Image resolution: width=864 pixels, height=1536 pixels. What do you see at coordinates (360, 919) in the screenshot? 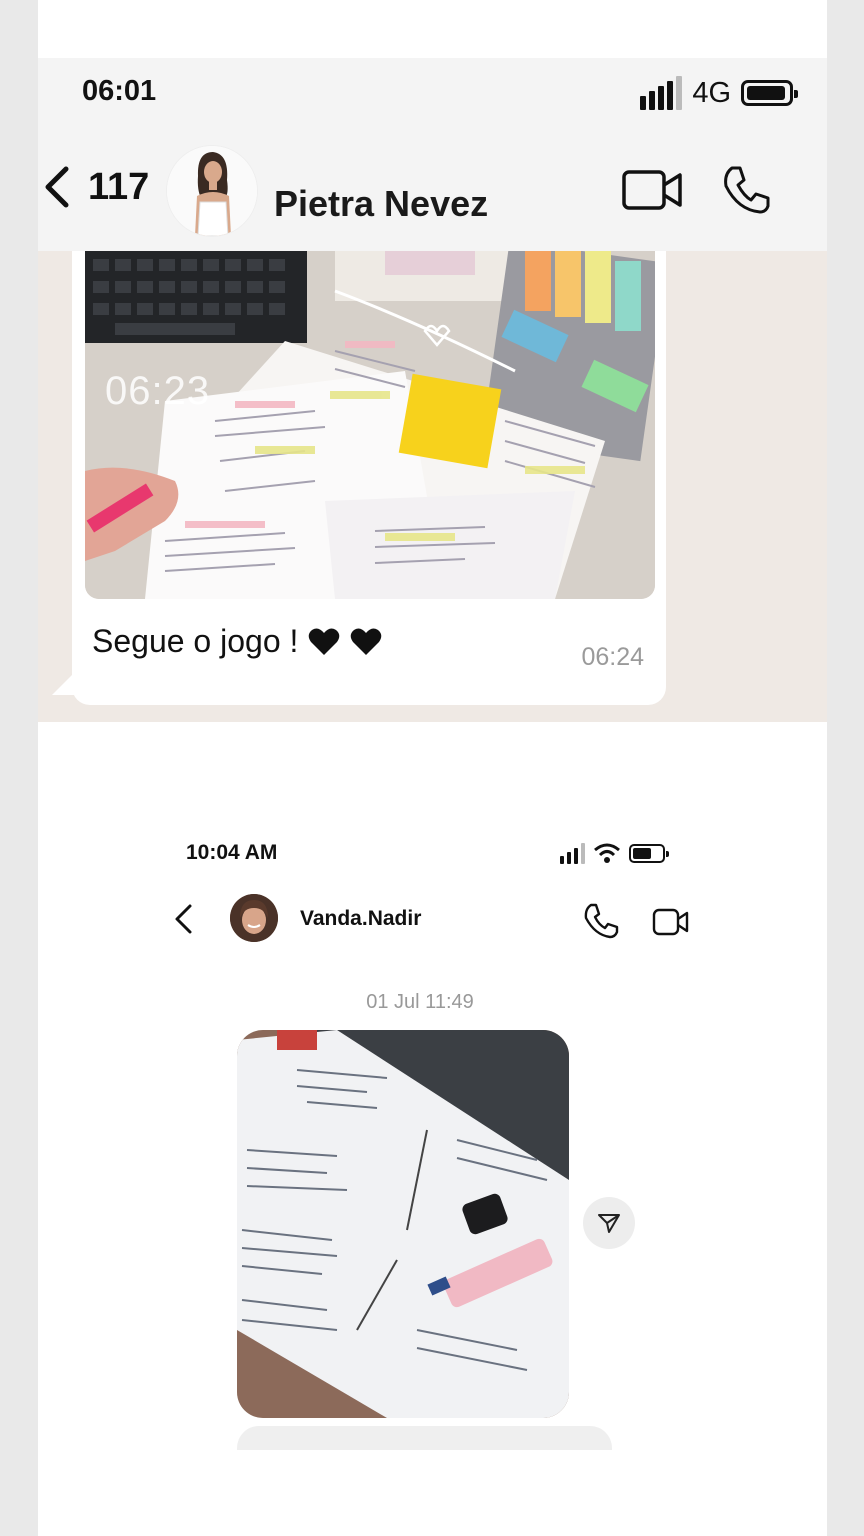
I see `contact-name: Vanda.Nadir` at bounding box center [360, 919].